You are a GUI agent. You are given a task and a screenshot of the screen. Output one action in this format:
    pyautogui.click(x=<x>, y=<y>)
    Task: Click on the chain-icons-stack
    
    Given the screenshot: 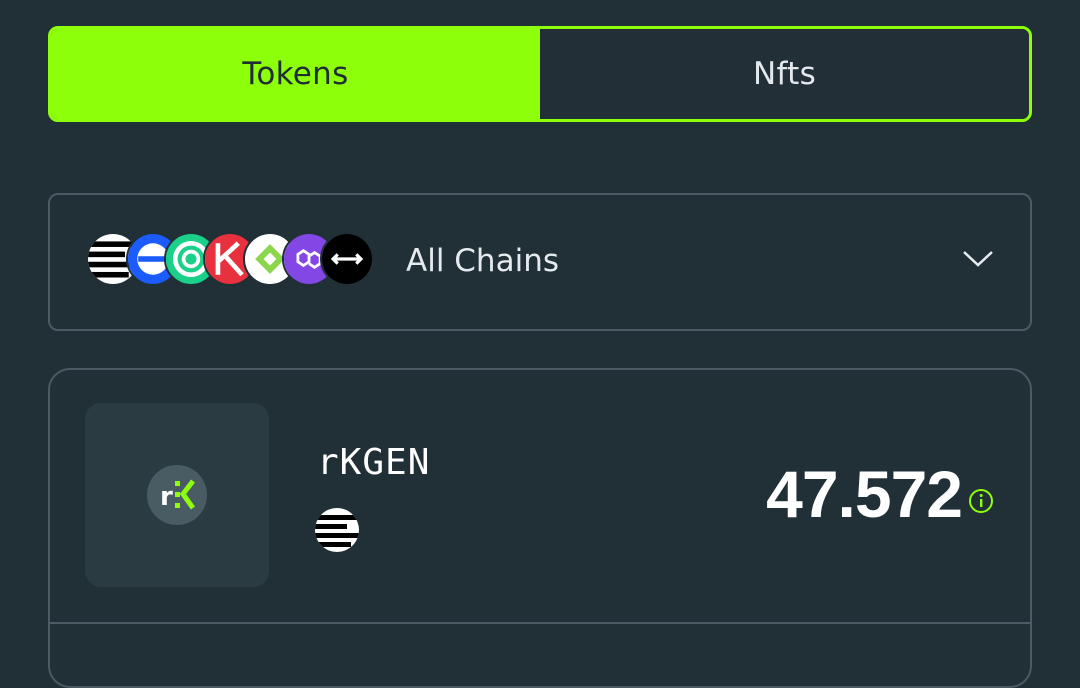 What is the action you would take?
    pyautogui.click(x=236, y=260)
    